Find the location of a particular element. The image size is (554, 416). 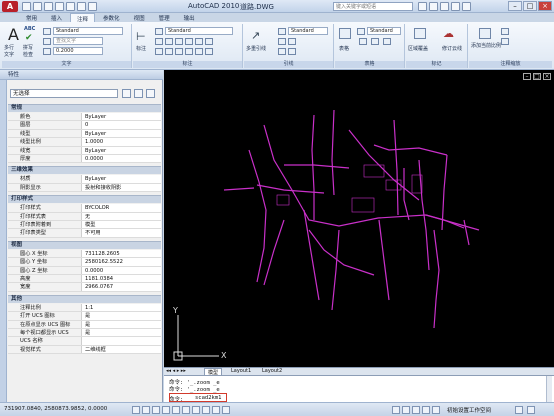

clean-screen-icon is located at coordinates (531, 410).